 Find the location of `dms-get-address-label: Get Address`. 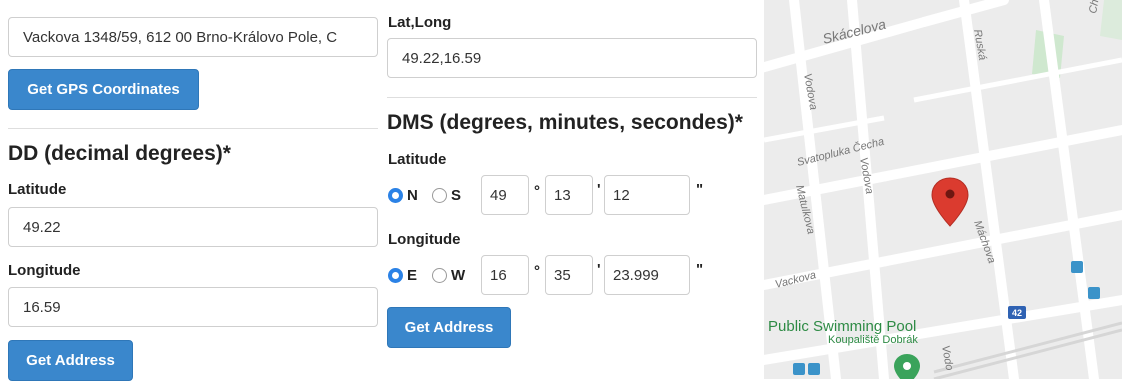

dms-get-address-label: Get Address is located at coordinates (449, 327).